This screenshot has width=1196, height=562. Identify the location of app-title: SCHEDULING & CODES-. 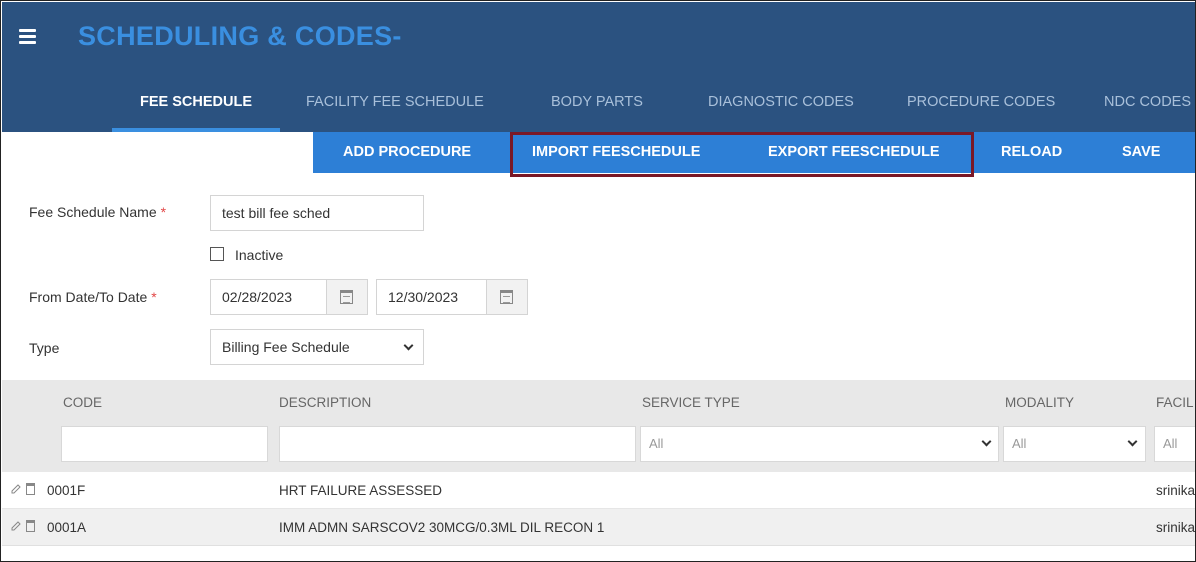
(240, 36).